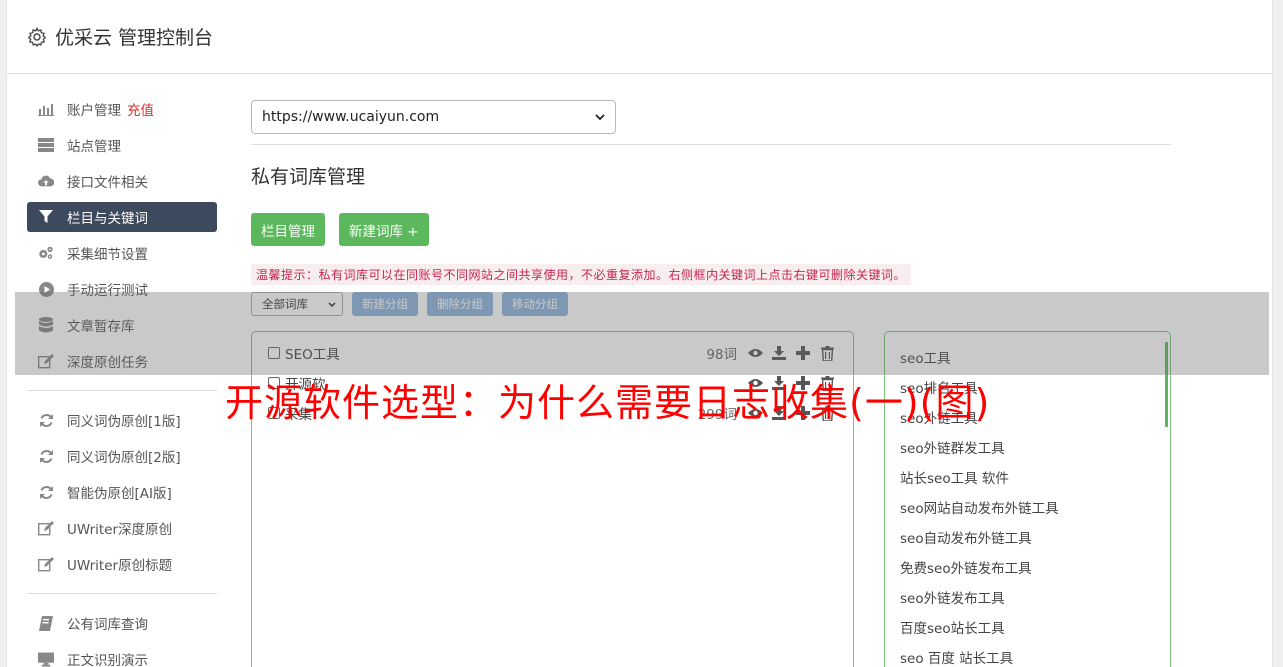 Image resolution: width=1283 pixels, height=667 pixels. I want to click on site-select-value: https://www.ucaiyun.com, so click(351, 117).